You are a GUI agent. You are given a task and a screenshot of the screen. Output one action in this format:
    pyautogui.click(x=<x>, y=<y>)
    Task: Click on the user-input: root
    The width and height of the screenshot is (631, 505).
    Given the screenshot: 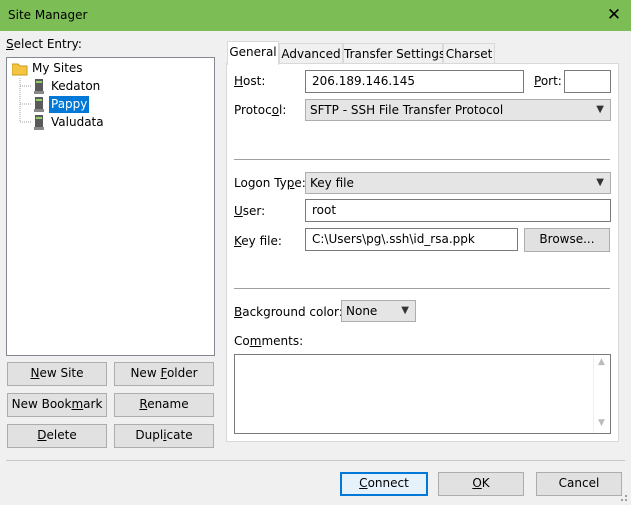 What is the action you would take?
    pyautogui.click(x=458, y=210)
    